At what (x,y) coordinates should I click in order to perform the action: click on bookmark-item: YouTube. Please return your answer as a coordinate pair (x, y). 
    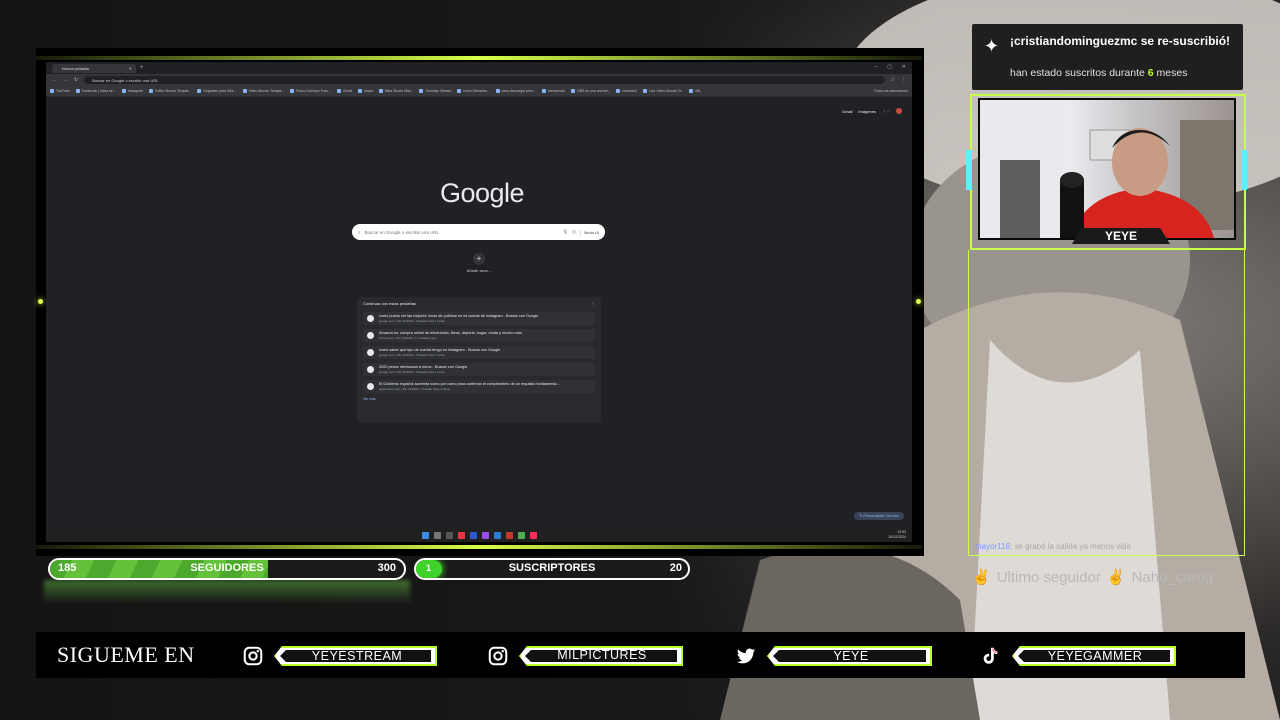
    Looking at the image, I should click on (60, 91).